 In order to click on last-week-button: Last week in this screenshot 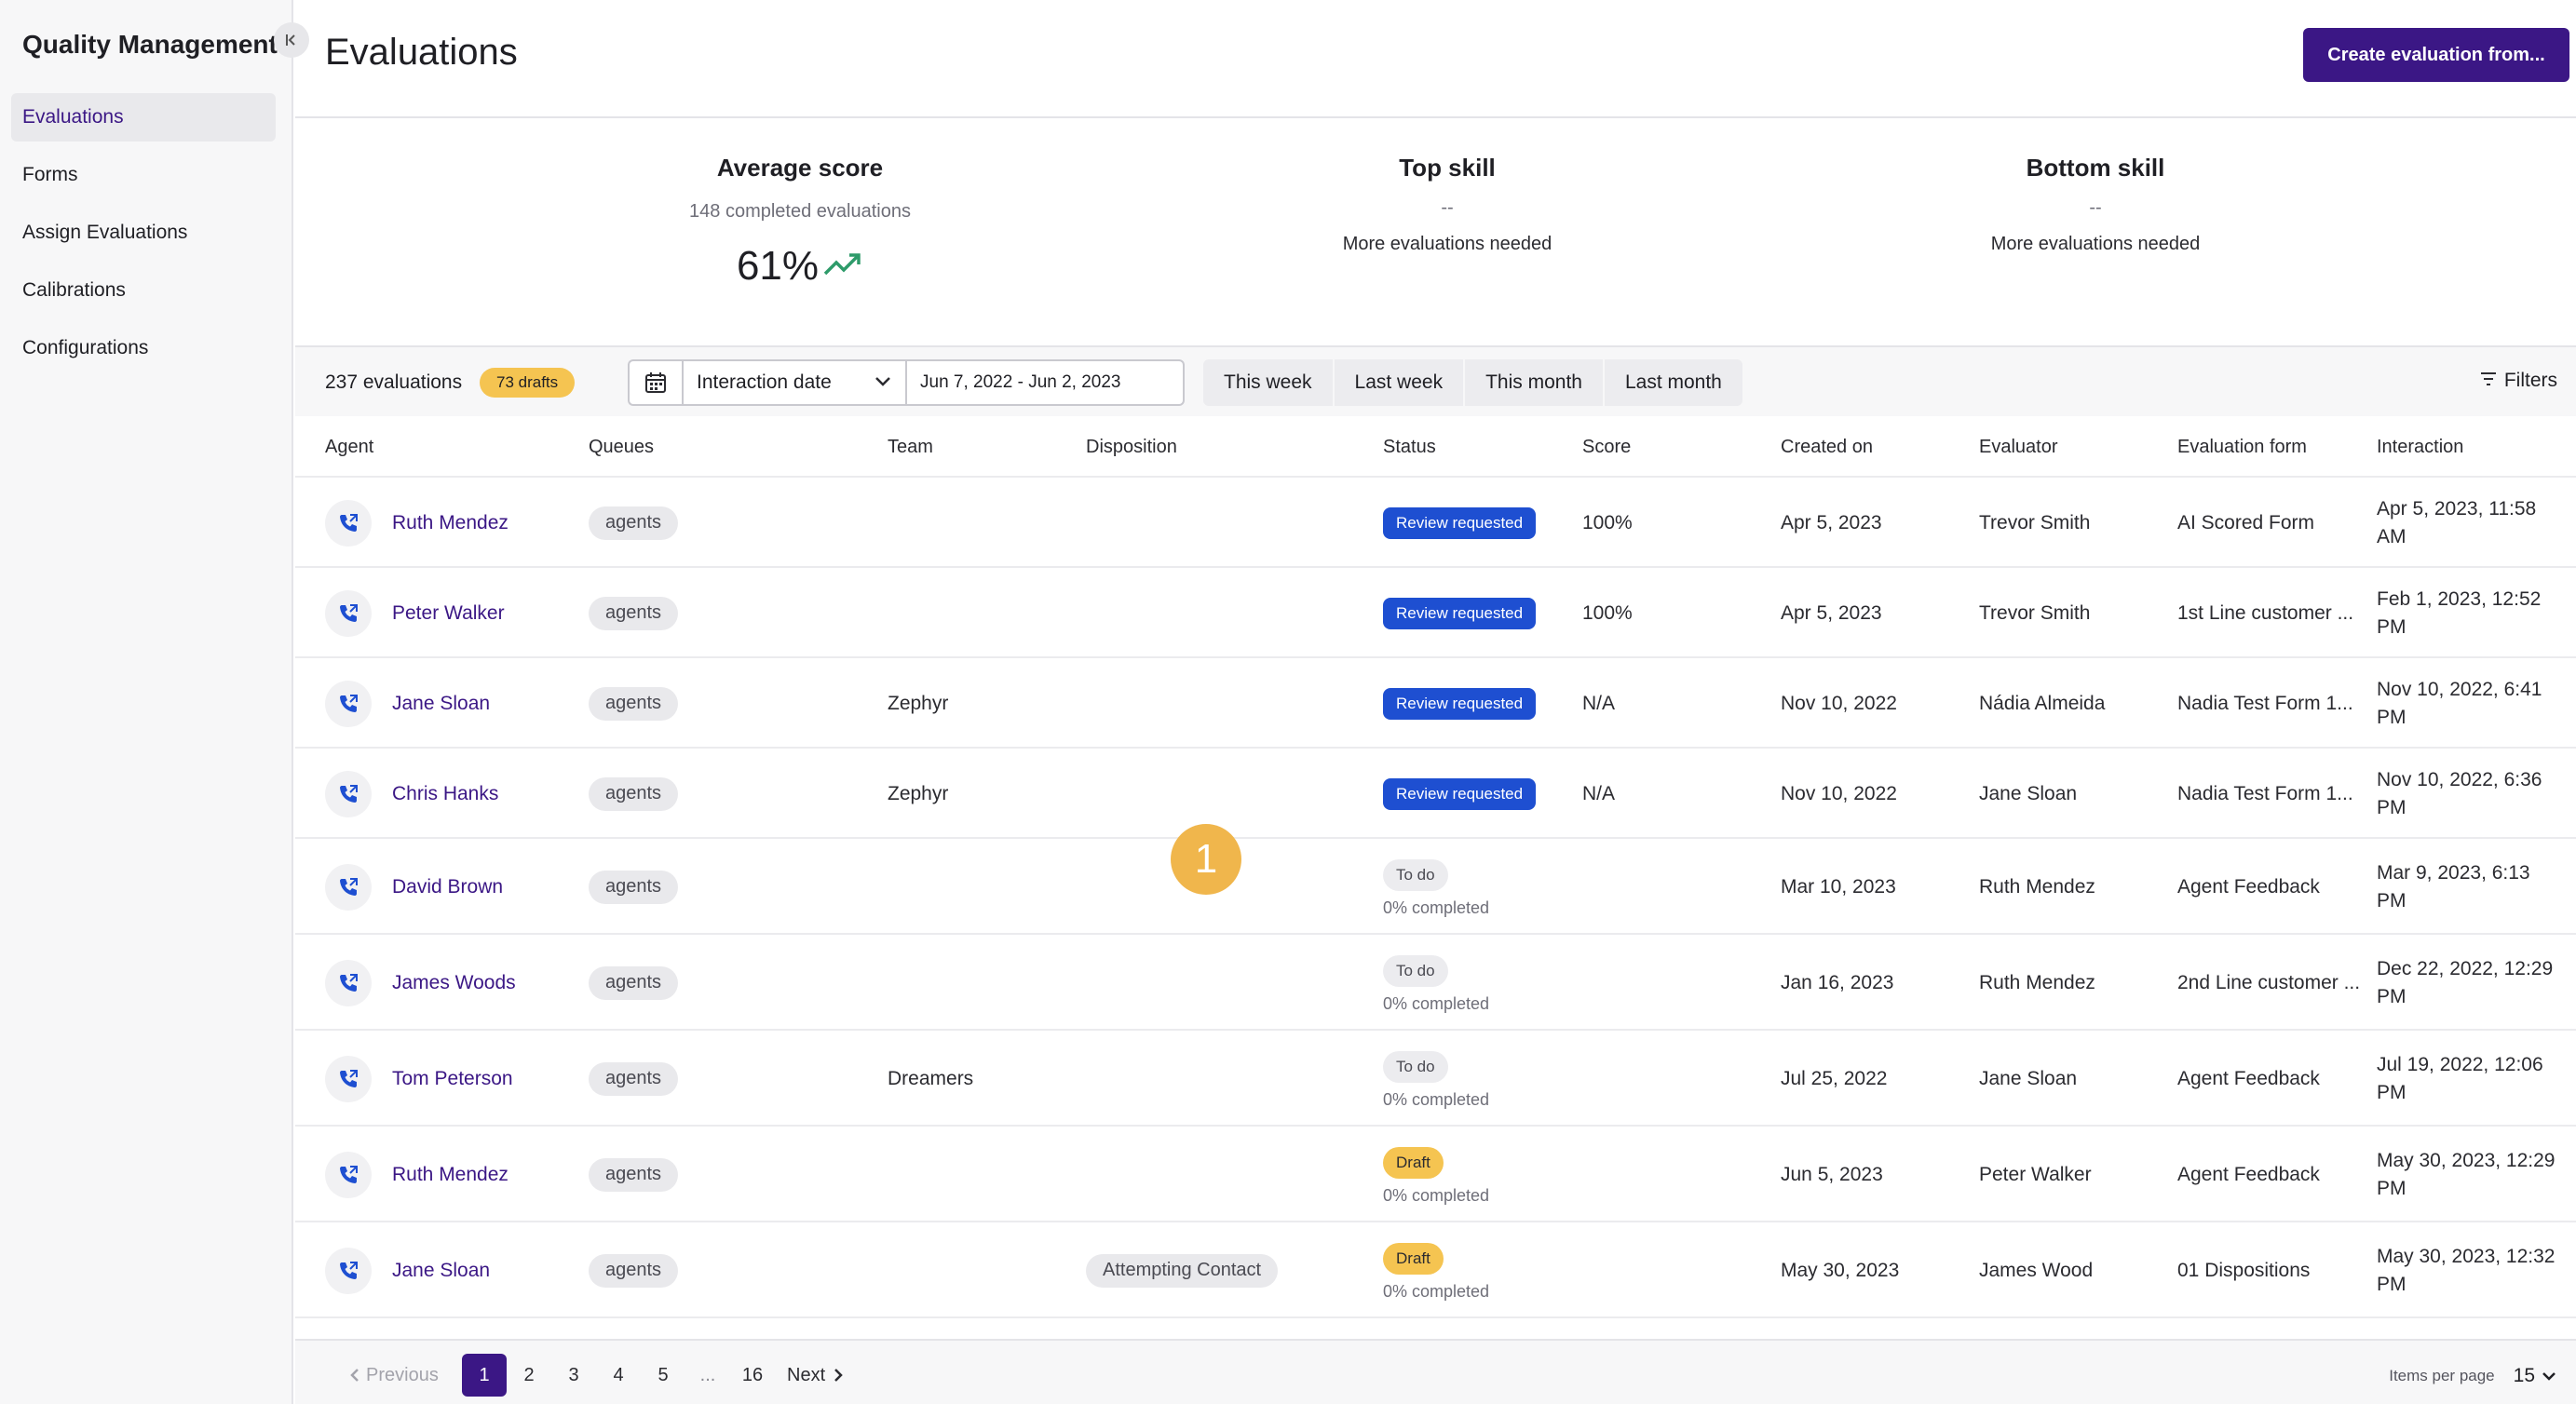, I will do `click(1400, 382)`.